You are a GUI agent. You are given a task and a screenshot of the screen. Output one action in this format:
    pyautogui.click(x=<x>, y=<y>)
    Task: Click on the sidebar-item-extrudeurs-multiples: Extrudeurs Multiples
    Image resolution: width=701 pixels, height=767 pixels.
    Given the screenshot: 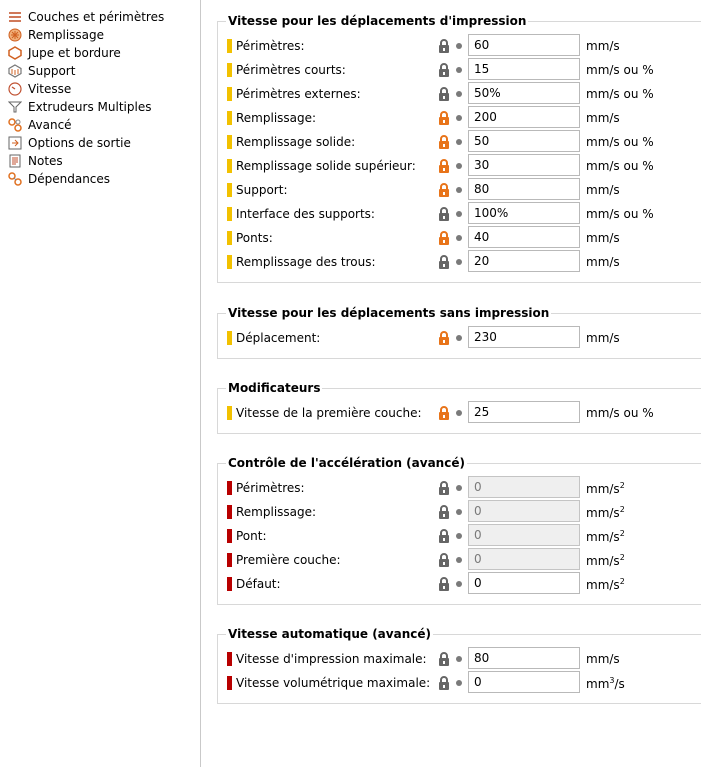 What is the action you would take?
    pyautogui.click(x=100, y=107)
    